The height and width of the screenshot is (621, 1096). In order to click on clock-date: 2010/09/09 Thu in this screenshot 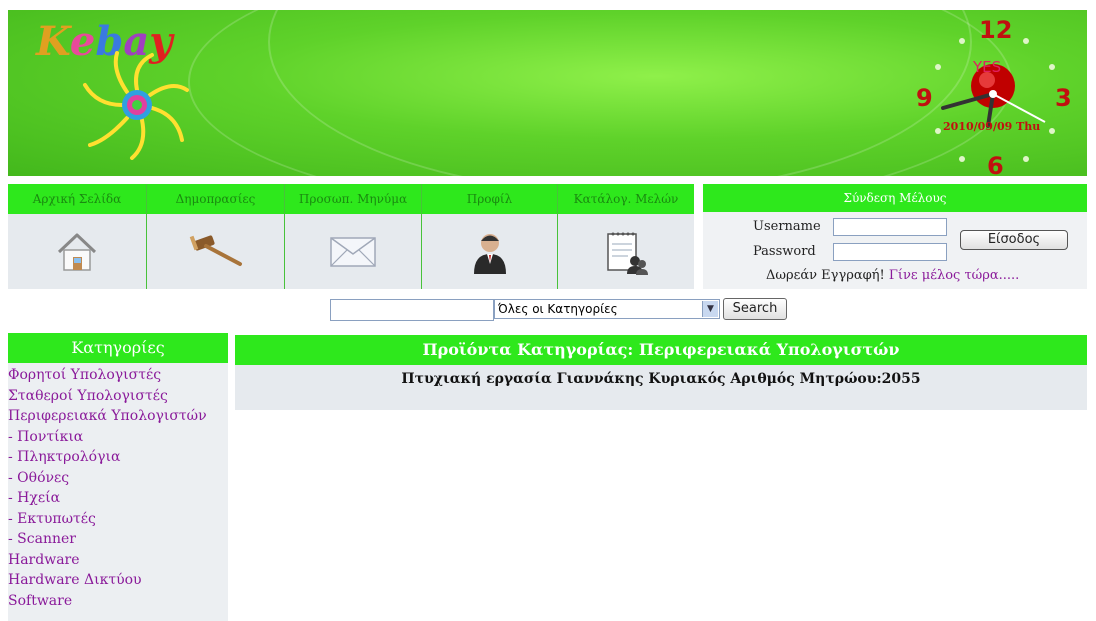, I will do `click(992, 126)`.